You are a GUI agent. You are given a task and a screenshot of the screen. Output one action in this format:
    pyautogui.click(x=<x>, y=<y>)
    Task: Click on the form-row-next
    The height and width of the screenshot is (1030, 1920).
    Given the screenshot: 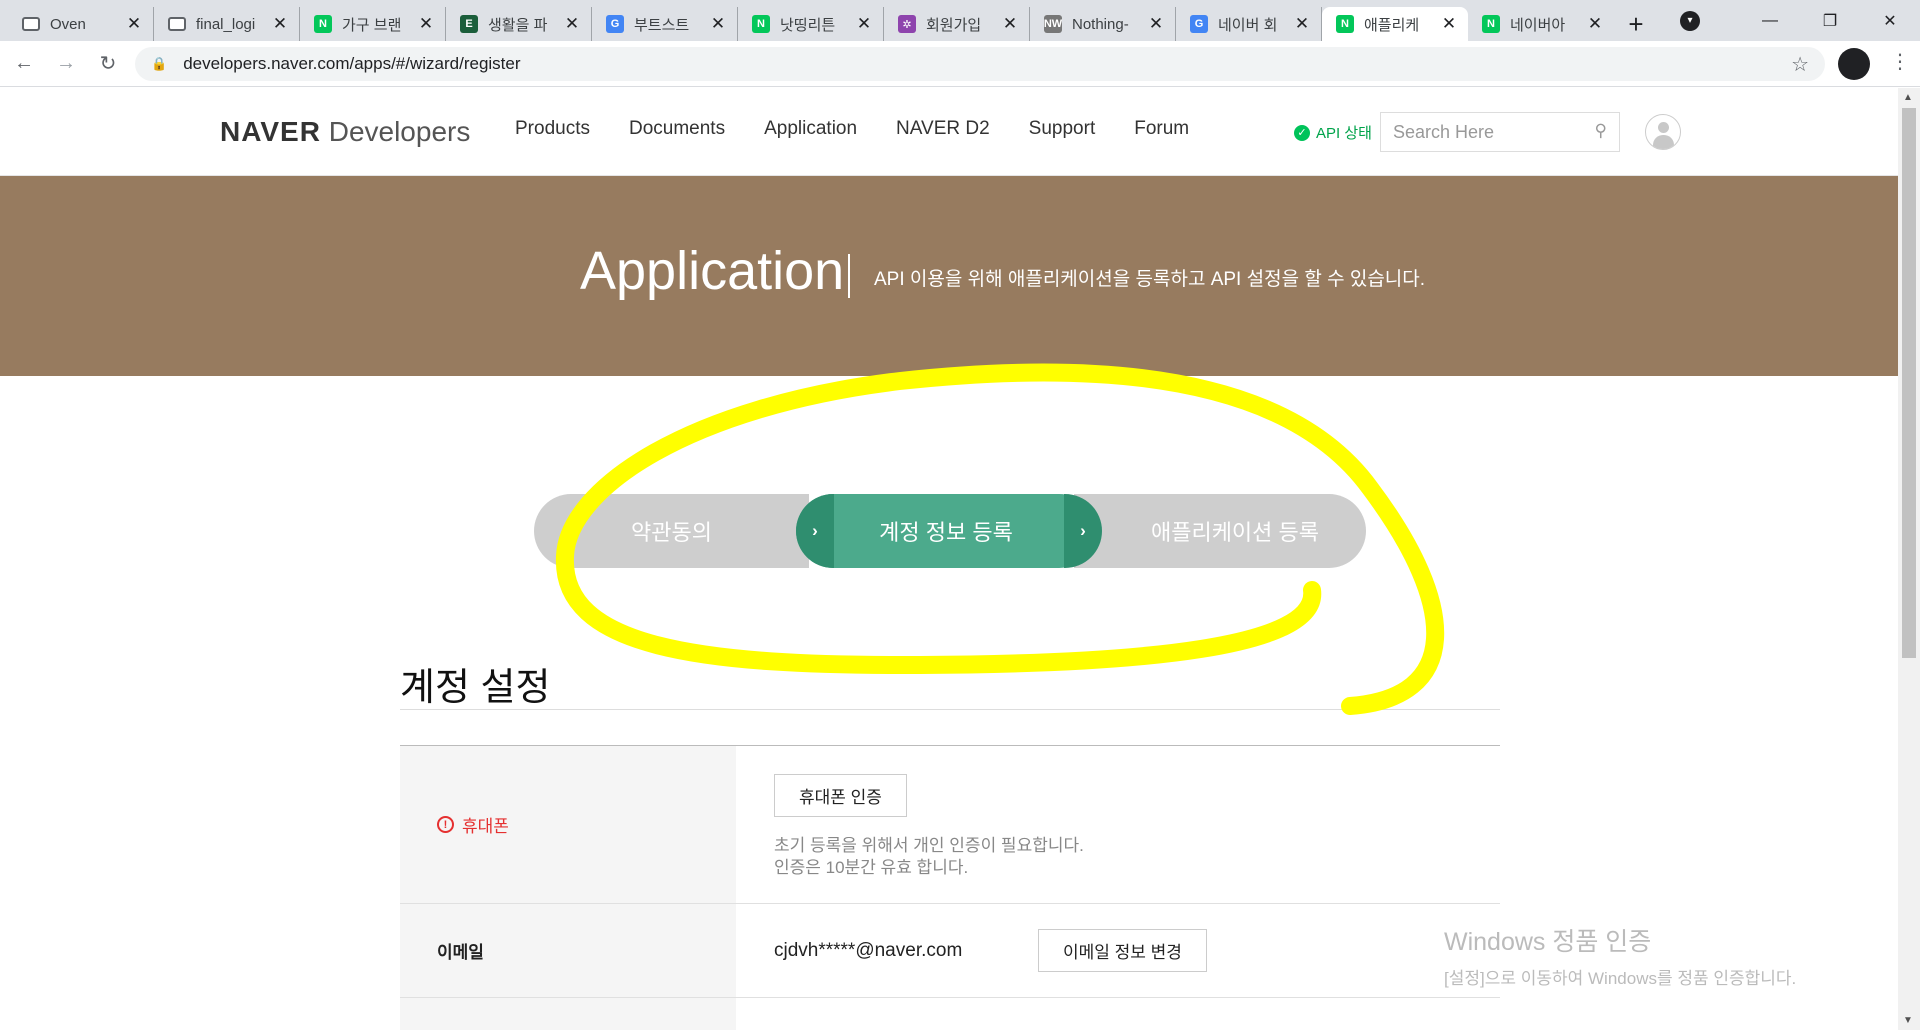 What is the action you would take?
    pyautogui.click(x=950, y=1014)
    